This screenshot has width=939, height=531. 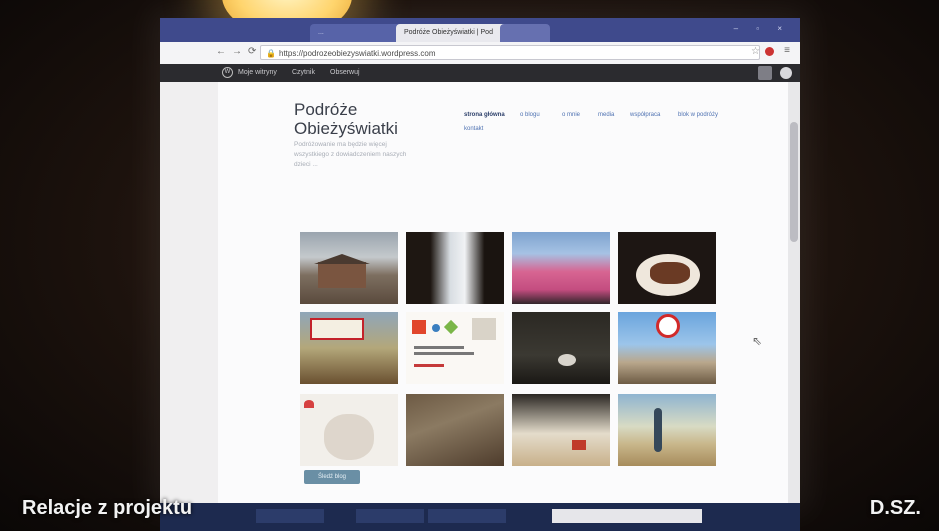 What do you see at coordinates (436, 328) in the screenshot?
I see `award-dot-icon` at bounding box center [436, 328].